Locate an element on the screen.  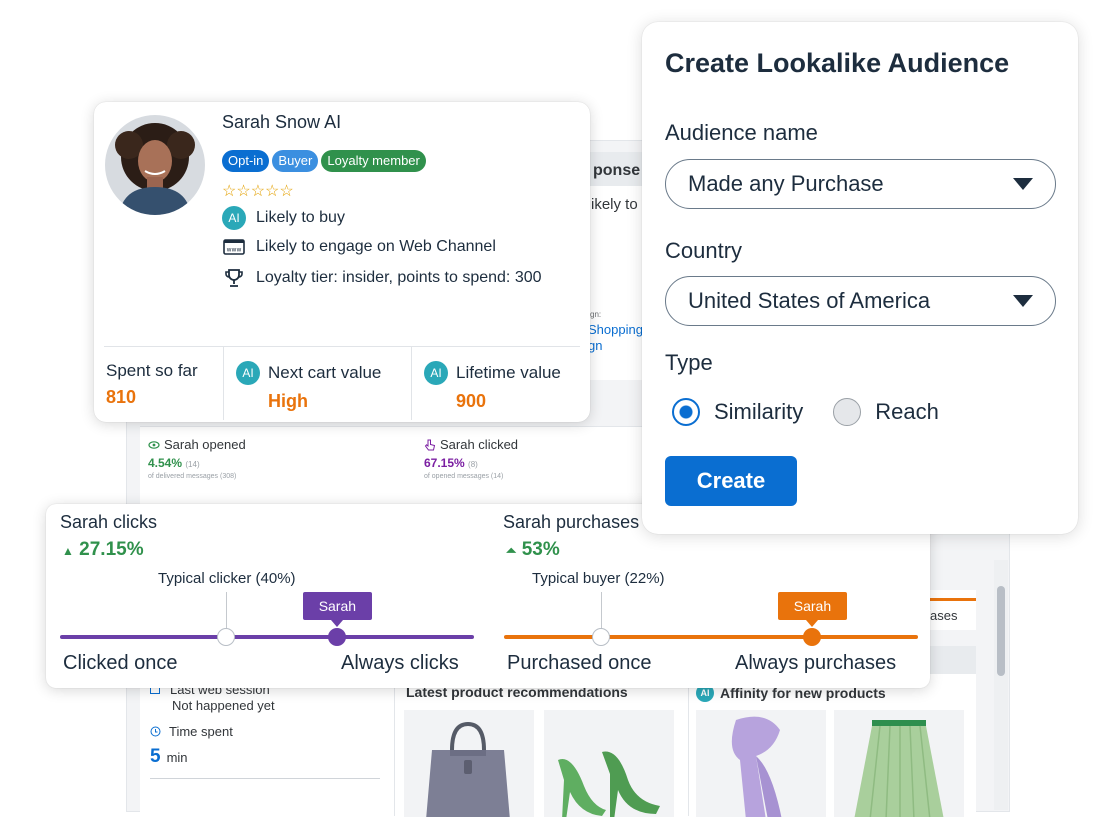
vertical-scrollbar is located at coordinates (1001, 685).